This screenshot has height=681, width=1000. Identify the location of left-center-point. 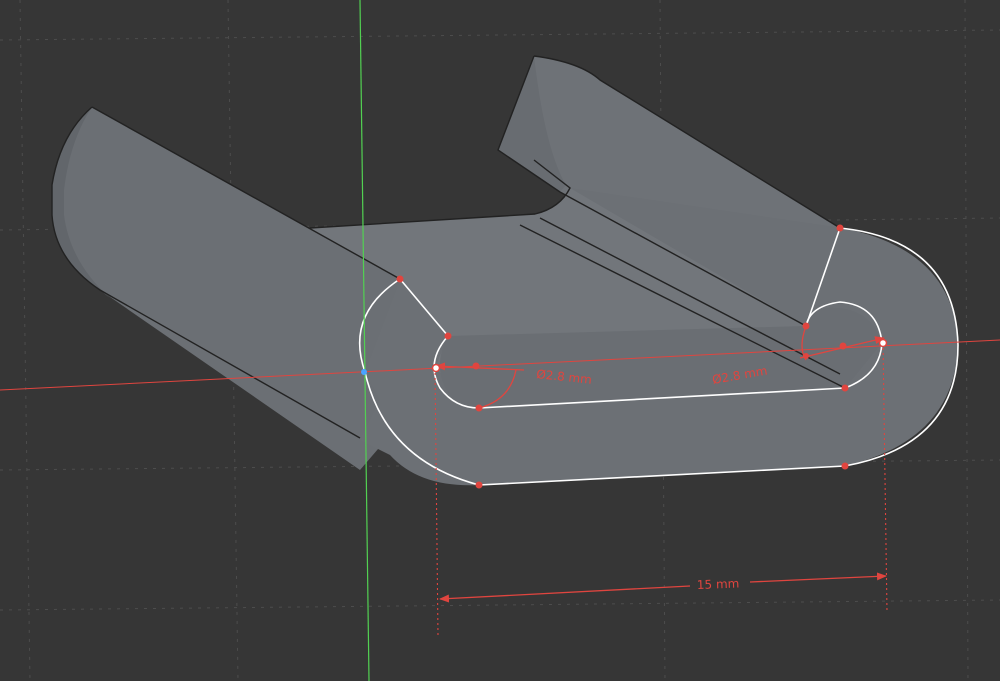
(436, 368).